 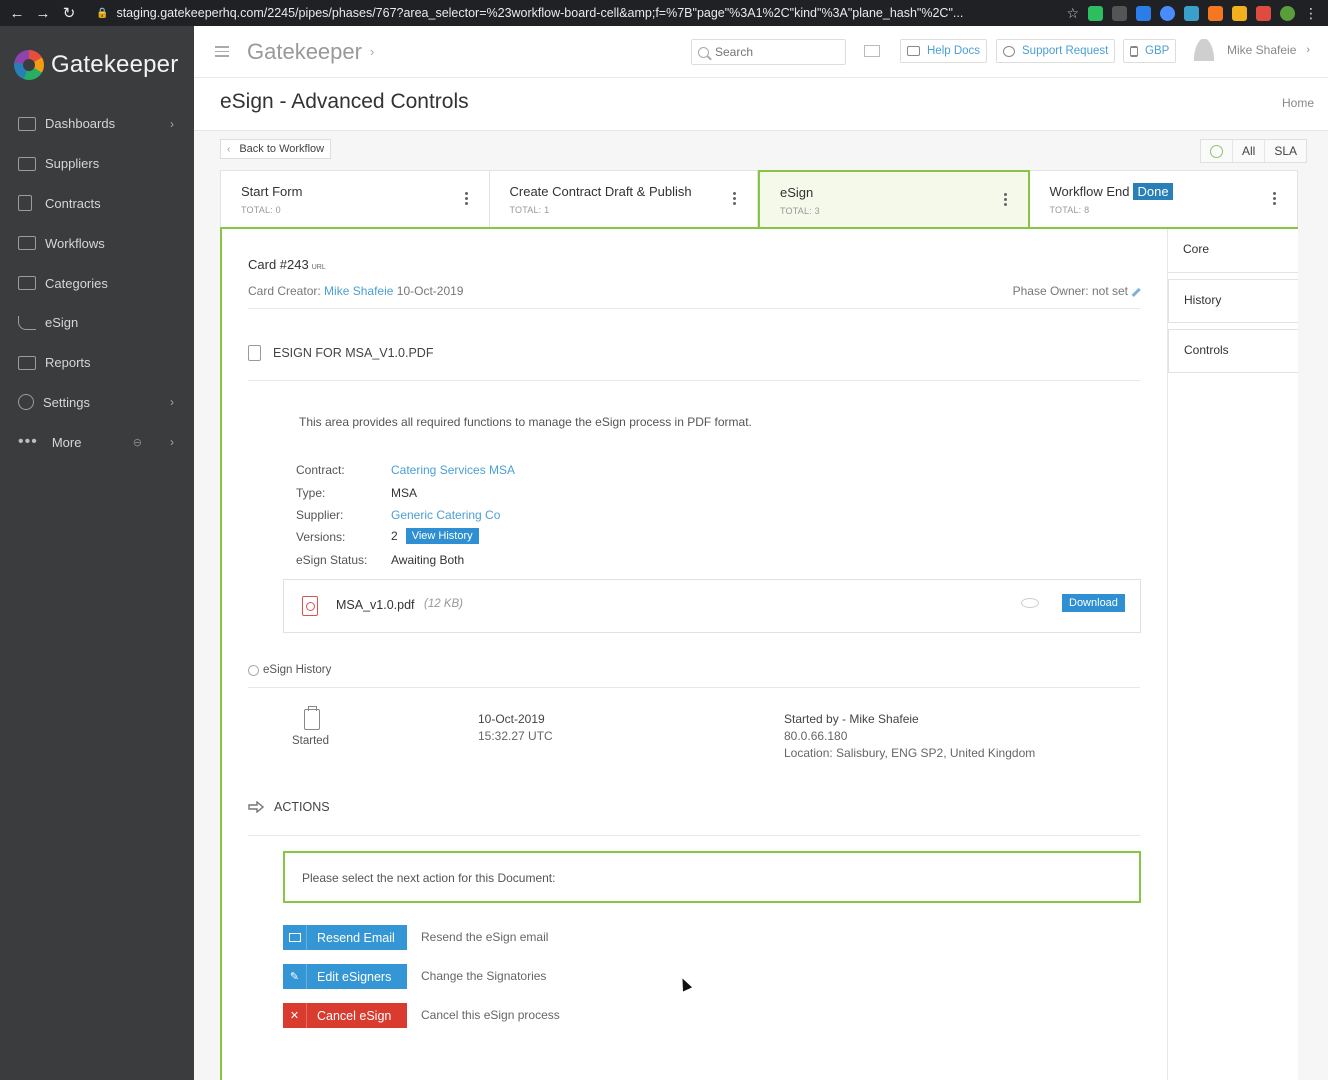 I want to click on app-title: Gatekeeper, so click(x=304, y=52).